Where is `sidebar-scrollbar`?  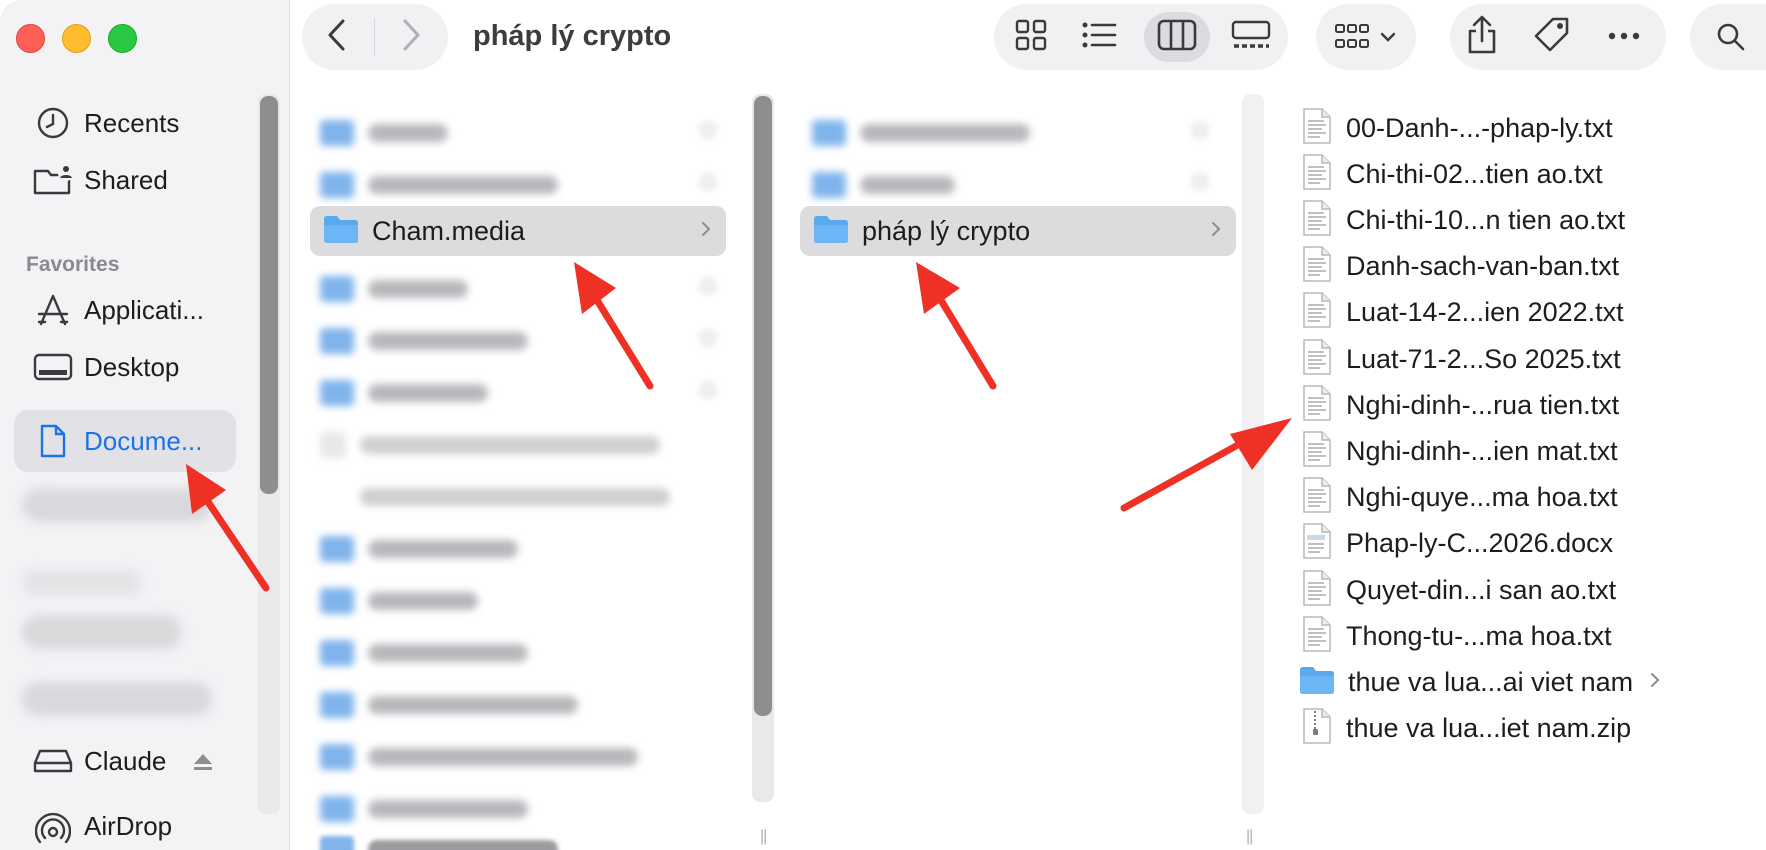 sidebar-scrollbar is located at coordinates (269, 454).